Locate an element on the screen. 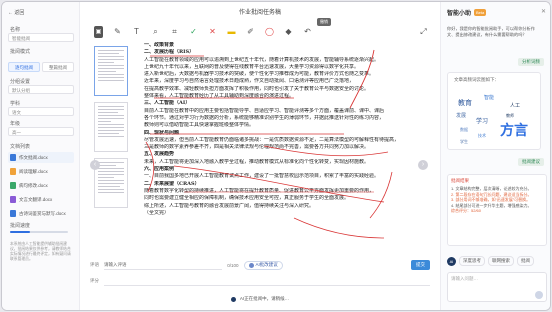 The image size is (552, 312). ai-suggestion-label: AI批改建议 is located at coordinates (266, 264).